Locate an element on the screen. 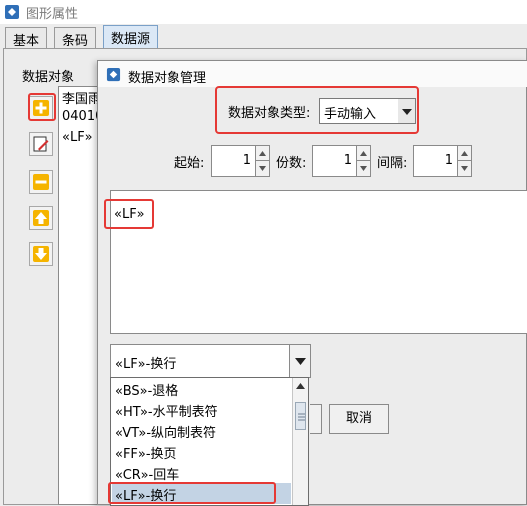  start-spinner is located at coordinates (263, 161).